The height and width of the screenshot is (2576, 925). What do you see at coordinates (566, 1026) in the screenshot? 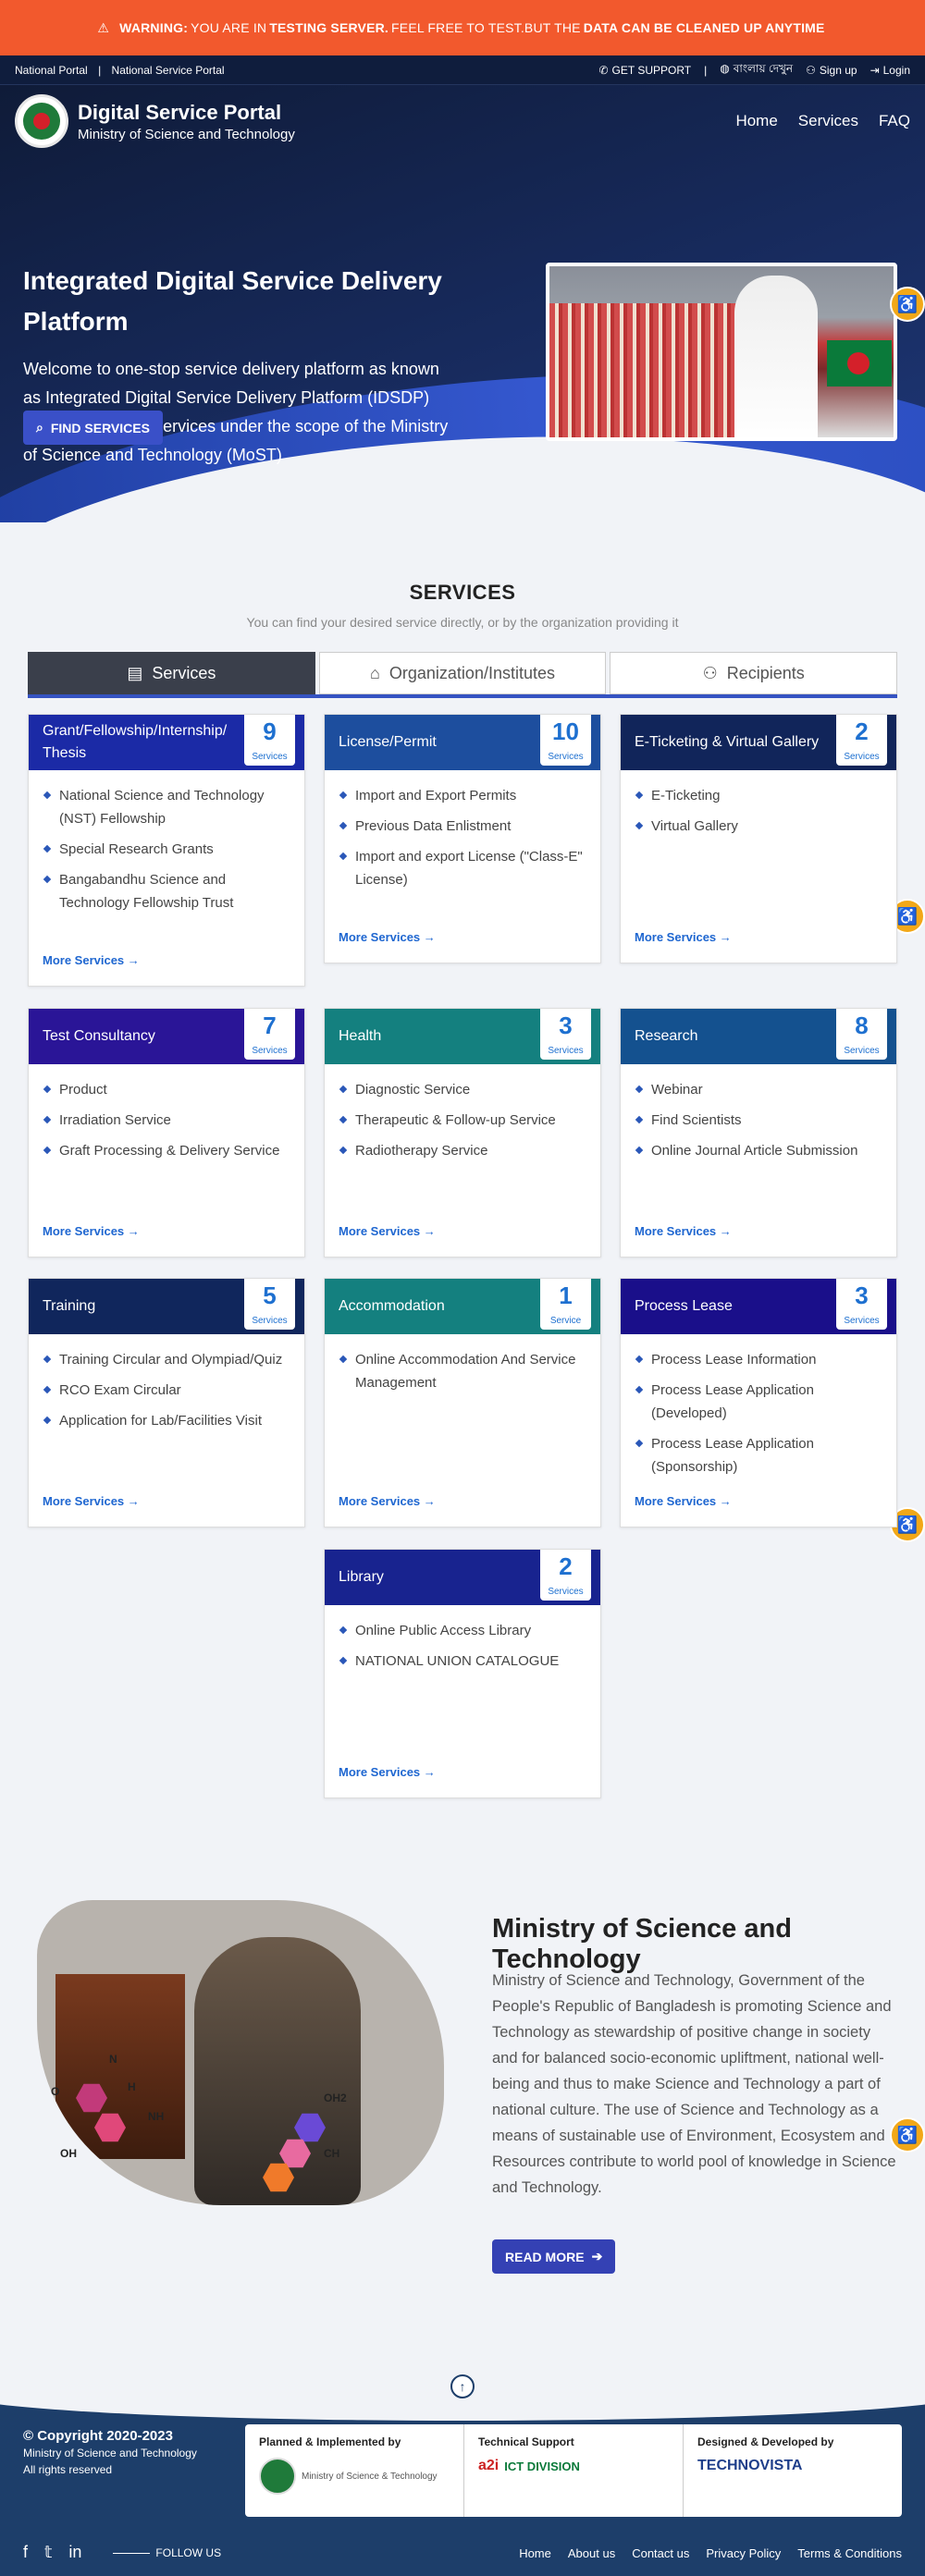
I see `service-count: 3` at bounding box center [566, 1026].